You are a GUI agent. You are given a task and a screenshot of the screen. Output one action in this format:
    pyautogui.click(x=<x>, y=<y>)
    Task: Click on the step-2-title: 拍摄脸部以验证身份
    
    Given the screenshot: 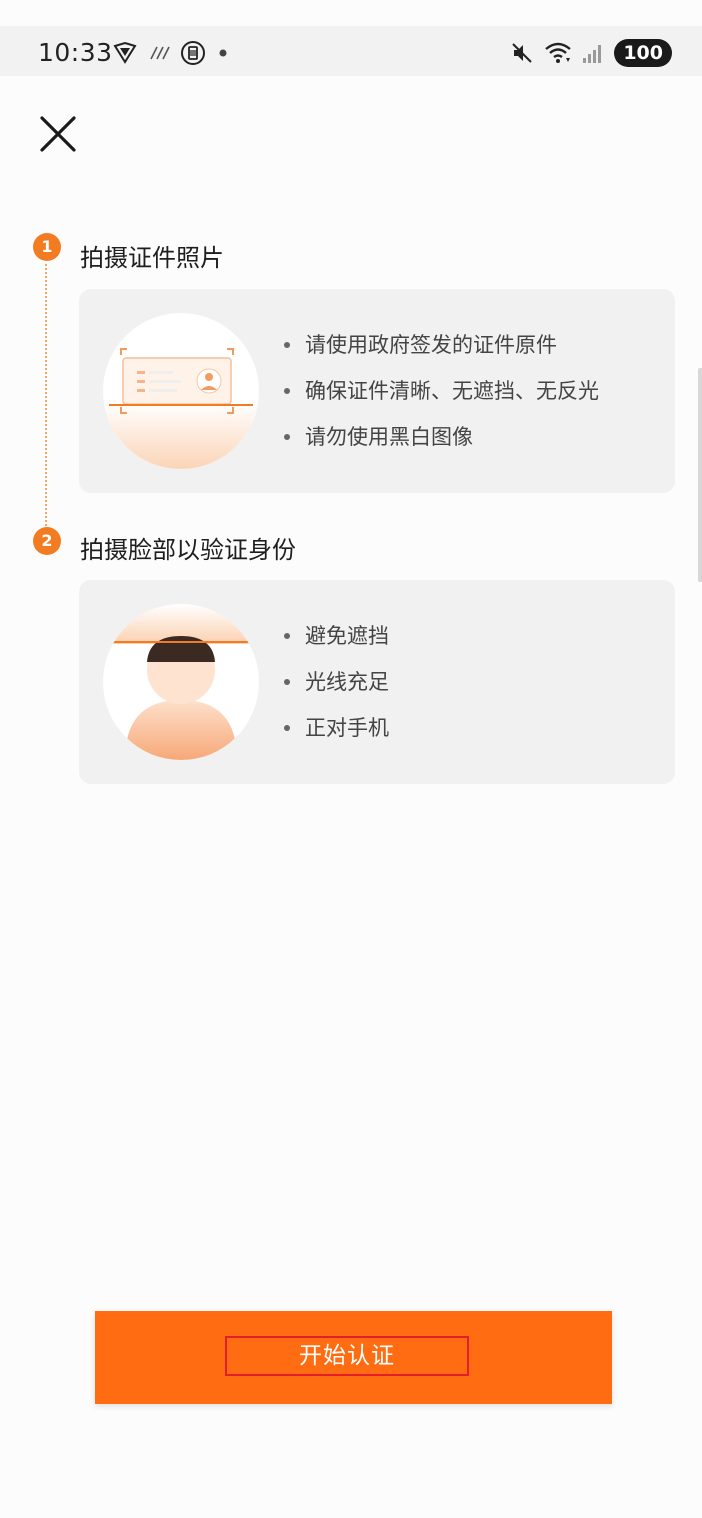 What is the action you would take?
    pyautogui.click(x=188, y=550)
    